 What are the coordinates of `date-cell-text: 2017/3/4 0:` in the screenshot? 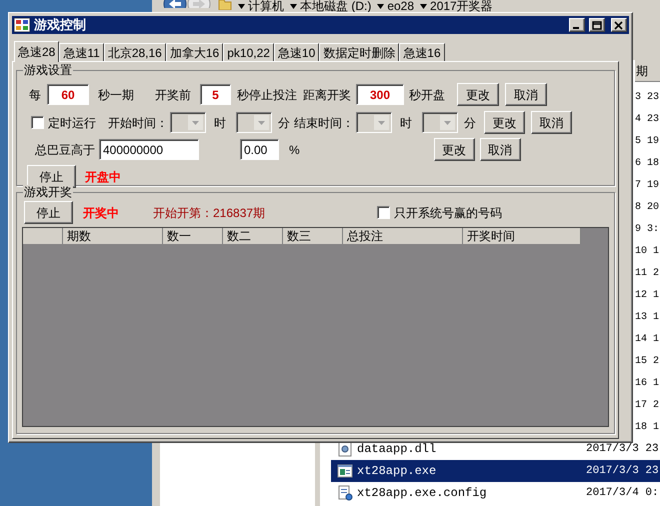 It's located at (622, 493).